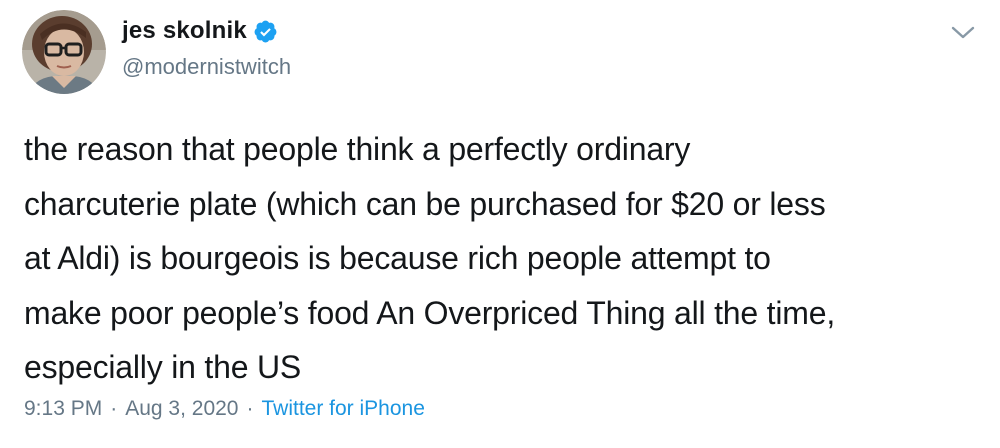  What do you see at coordinates (184, 31) in the screenshot?
I see `display-name: jes skolnik` at bounding box center [184, 31].